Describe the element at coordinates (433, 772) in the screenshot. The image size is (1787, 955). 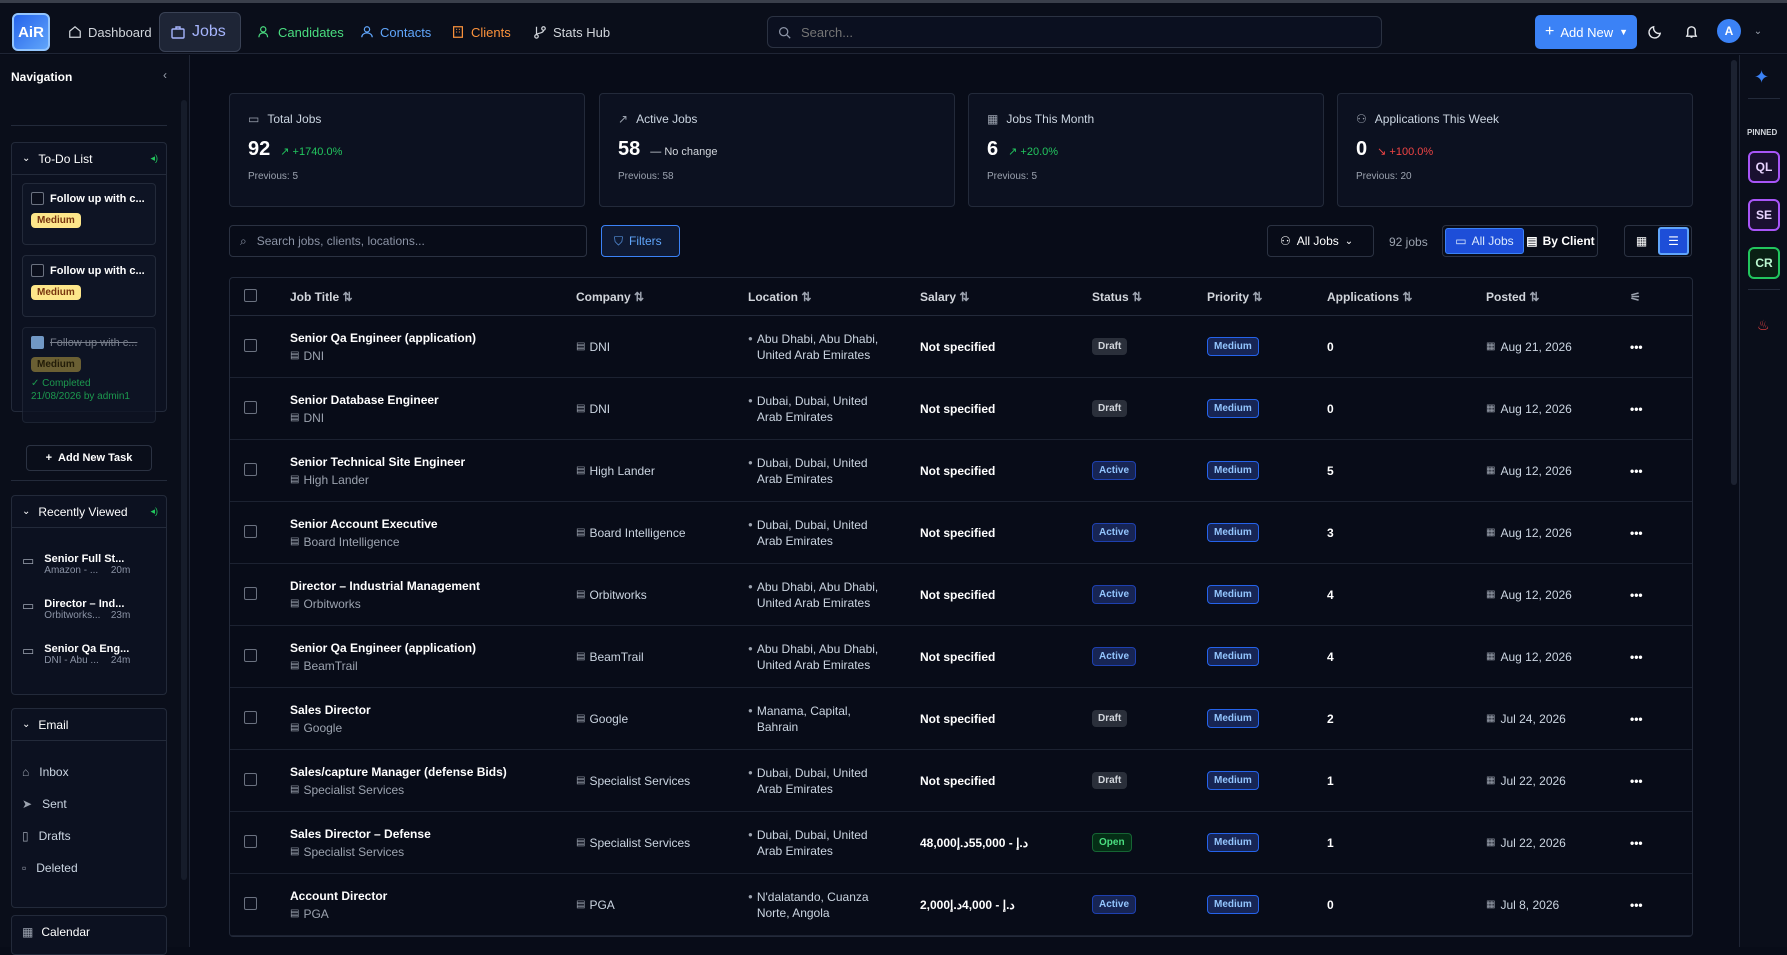
I see `job-title: Sales/capture Manager (defense Bids)` at that location.